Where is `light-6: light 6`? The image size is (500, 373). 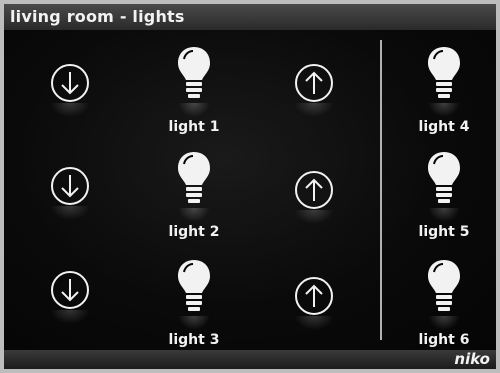
light-6: light 6 is located at coordinates (444, 308).